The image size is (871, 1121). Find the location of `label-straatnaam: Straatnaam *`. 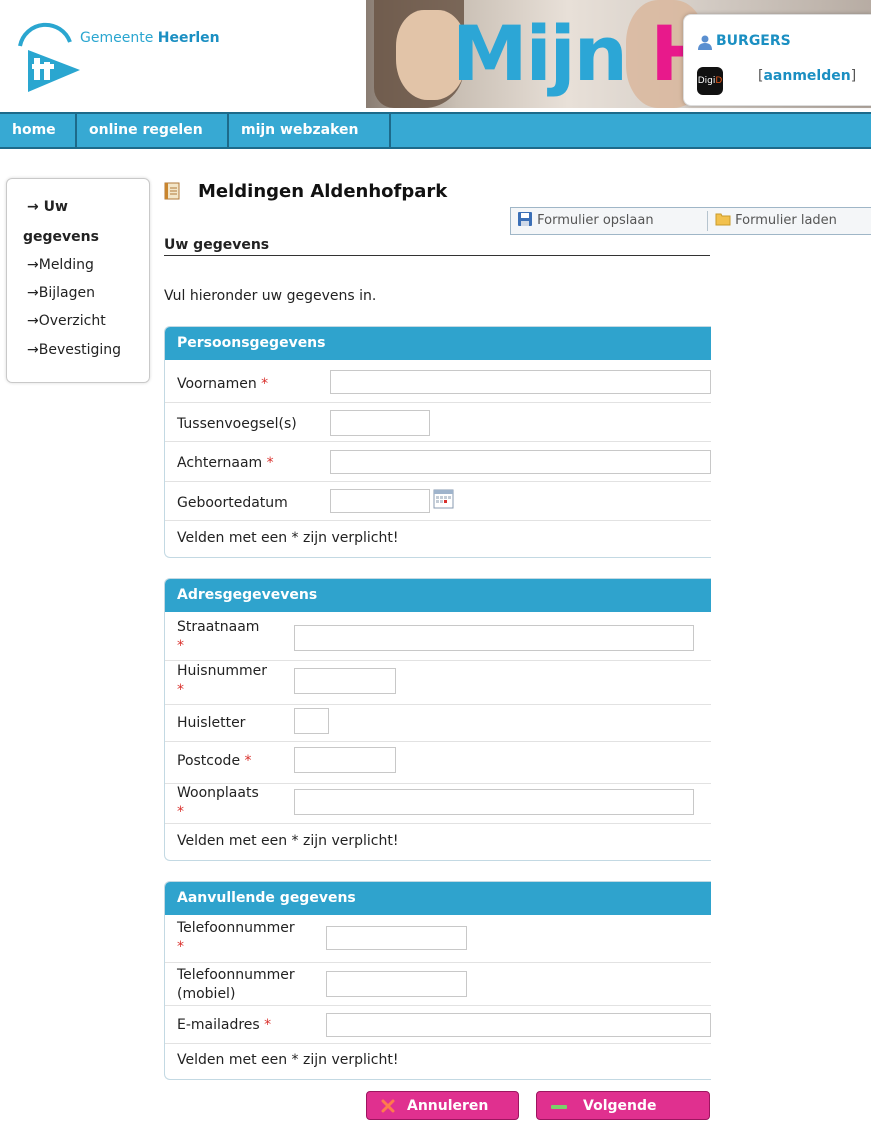

label-straatnaam: Straatnaam * is located at coordinates (218, 636).